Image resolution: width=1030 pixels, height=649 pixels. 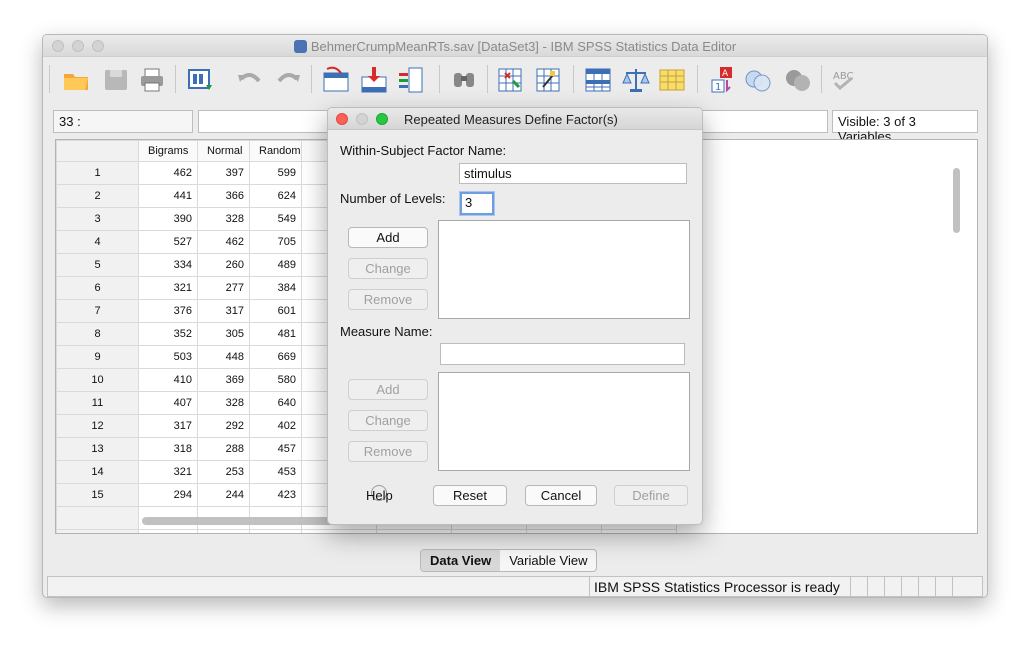 What do you see at coordinates (76, 80) in the screenshot?
I see `open-folder-icon` at bounding box center [76, 80].